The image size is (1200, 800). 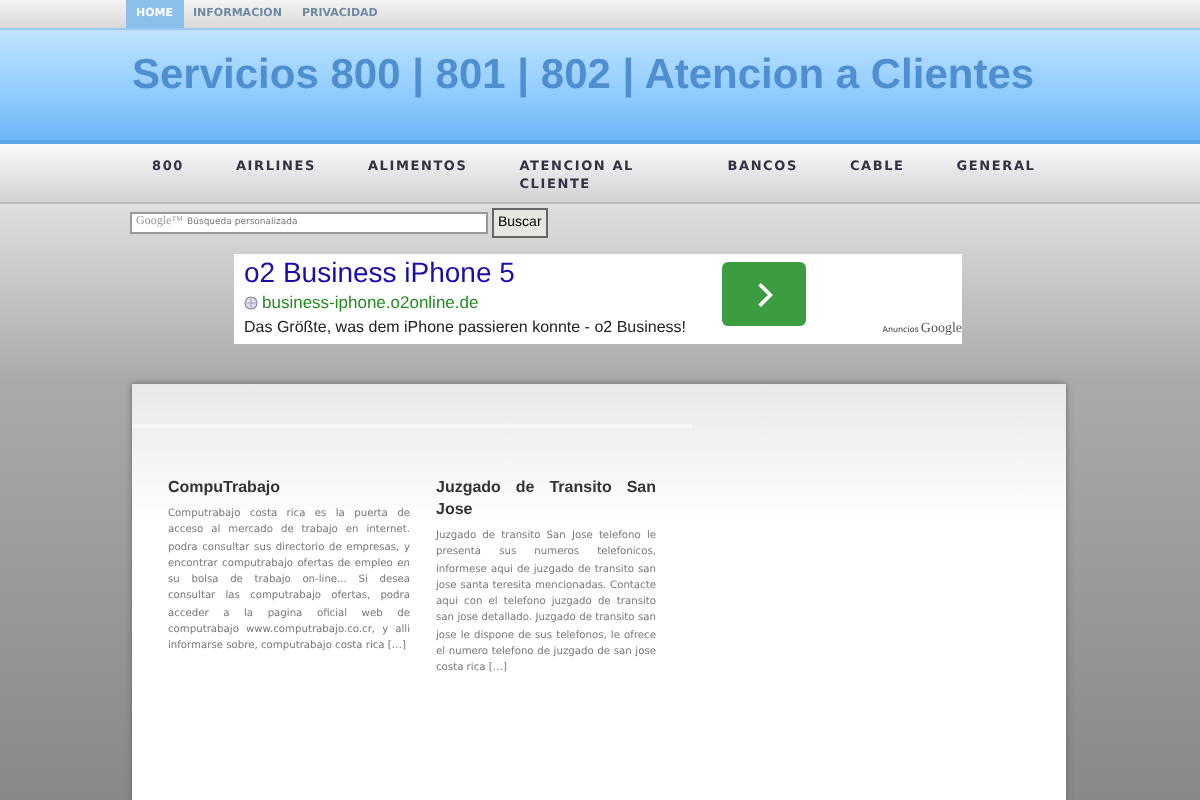 I want to click on ad-url: business-iphone.o2online.de, so click(x=370, y=302).